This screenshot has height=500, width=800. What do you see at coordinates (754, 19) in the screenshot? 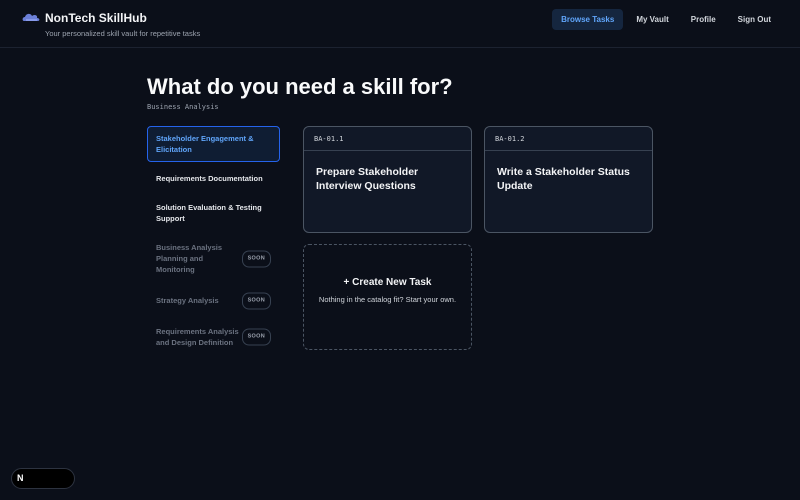
I see `nav-sign-out: Sign Out` at bounding box center [754, 19].